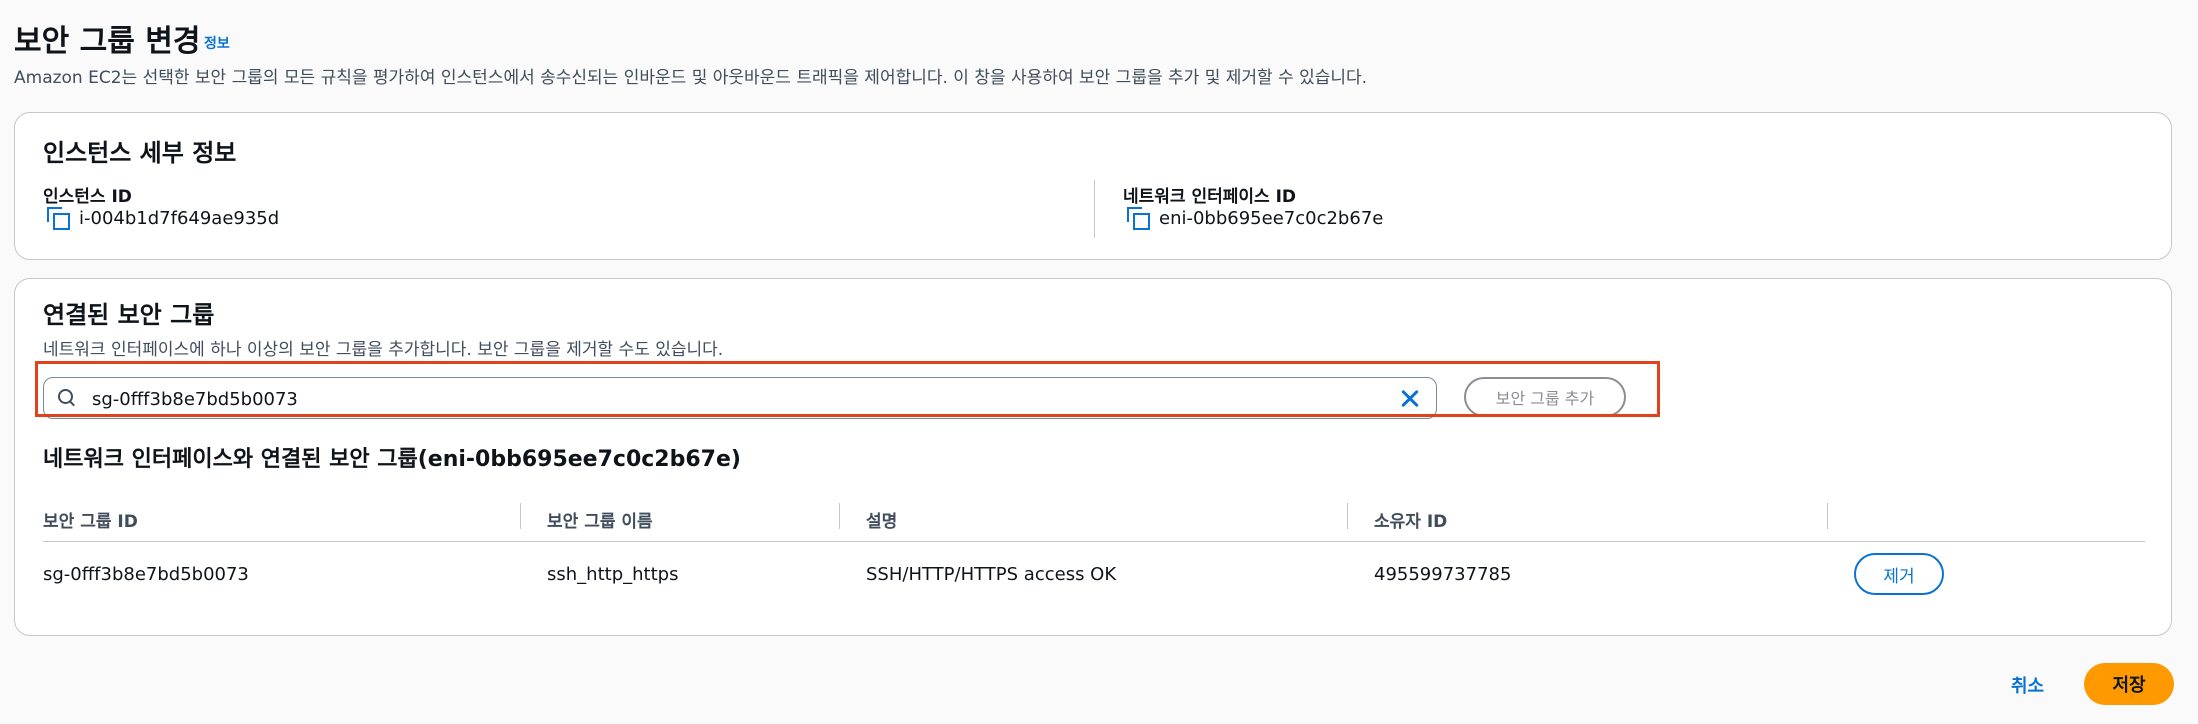  Describe the element at coordinates (1545, 397) in the screenshot. I see `add-security-group-button: 보안 그룹 추가` at that location.